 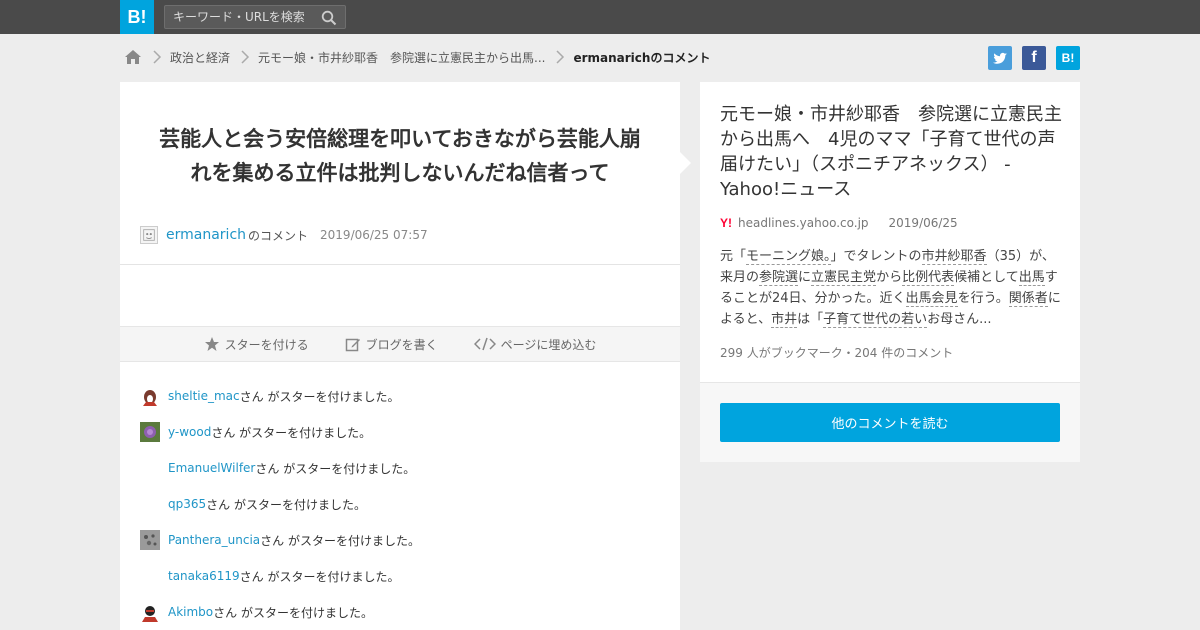 I want to click on keyword-link: 出馬, so click(x=1031, y=278).